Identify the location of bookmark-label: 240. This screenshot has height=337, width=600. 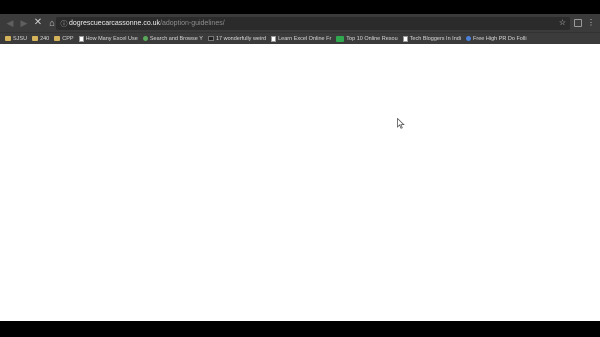
(45, 38).